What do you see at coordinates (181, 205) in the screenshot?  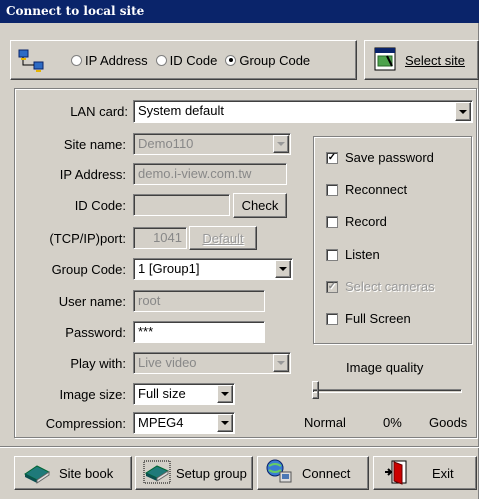 I see `id-code-field` at bounding box center [181, 205].